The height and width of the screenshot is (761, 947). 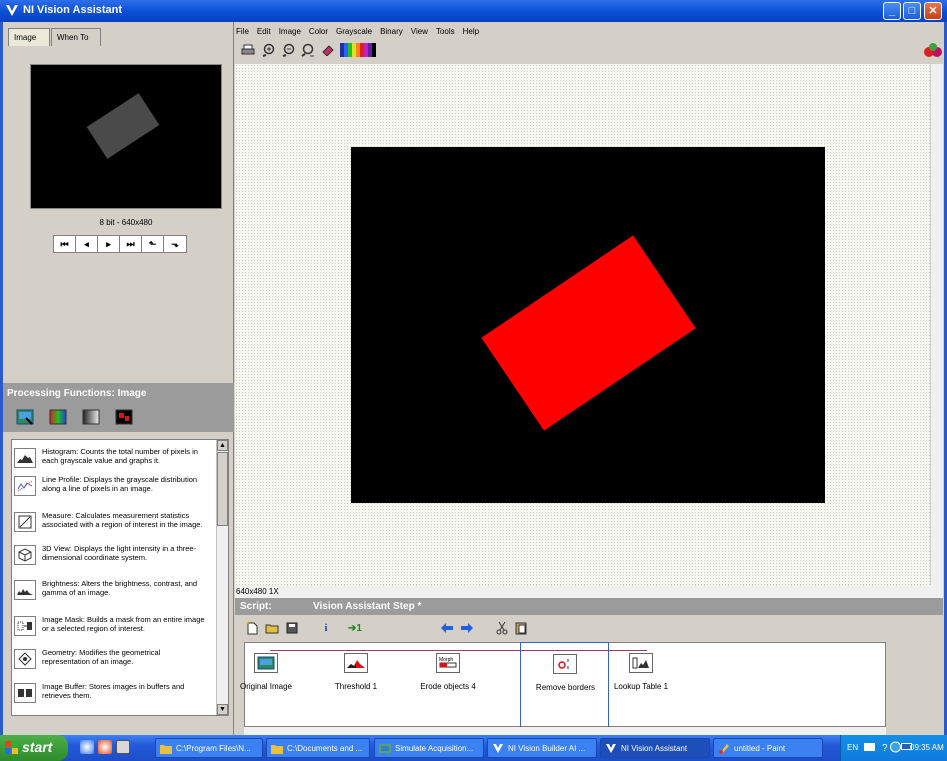 I want to click on menu-edit: Edit, so click(x=264, y=33).